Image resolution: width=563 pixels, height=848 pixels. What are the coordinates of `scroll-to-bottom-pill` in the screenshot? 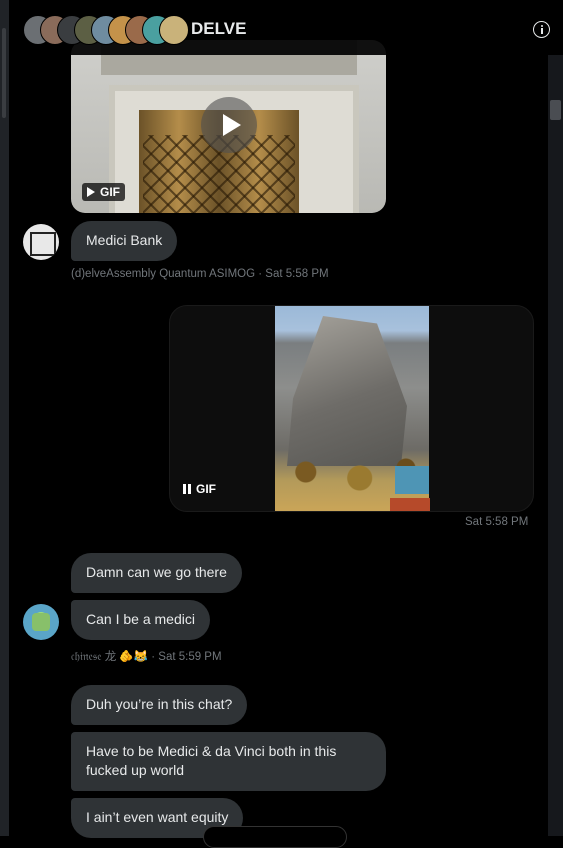 It's located at (275, 837).